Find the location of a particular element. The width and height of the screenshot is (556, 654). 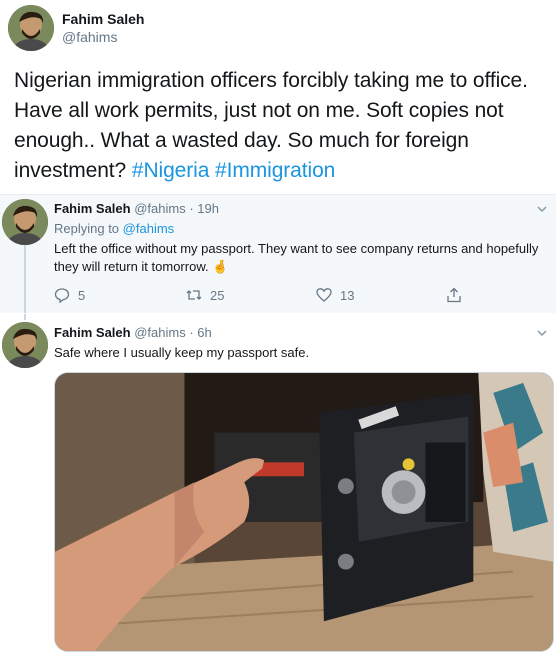

retweet-button: 25 is located at coordinates (205, 295).